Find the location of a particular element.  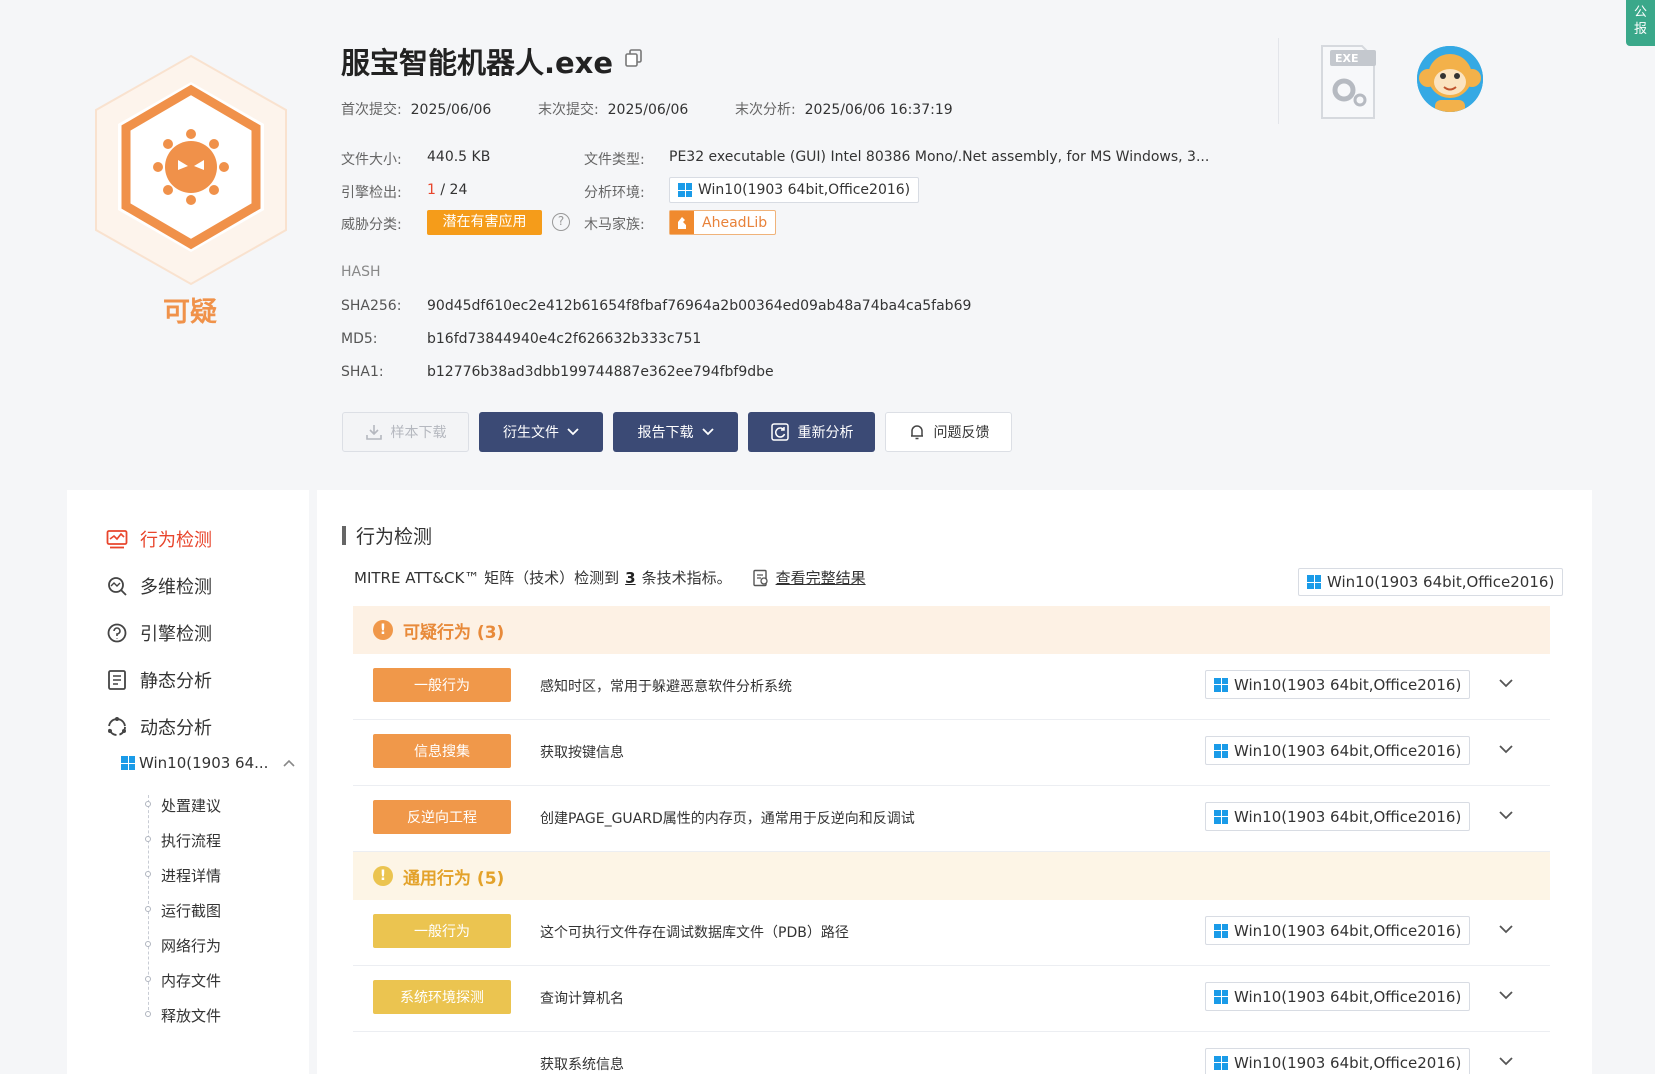

behavior-row: 信息搜集 获取按键信息 Win10(1903 64bit,Office2016) is located at coordinates (951, 753).